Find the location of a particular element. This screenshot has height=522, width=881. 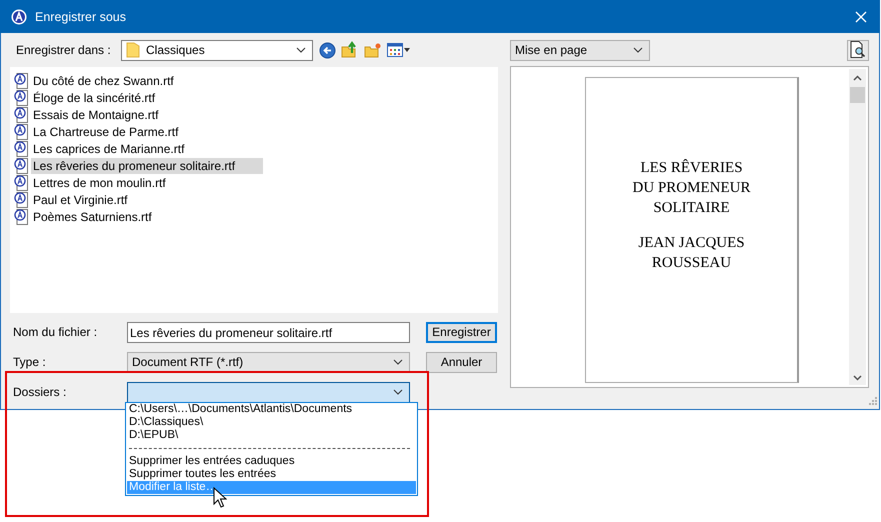

file-item: Poèmes Saturniens.rtf is located at coordinates (92, 216).